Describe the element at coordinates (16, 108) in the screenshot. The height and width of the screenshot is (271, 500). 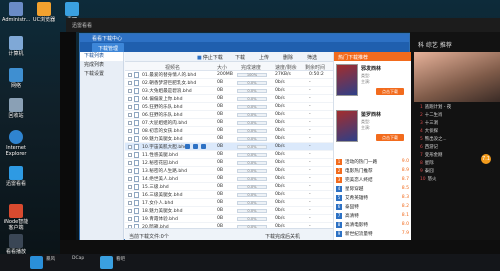
I see `desktop-icon-recycle-bin: 回收站` at that location.